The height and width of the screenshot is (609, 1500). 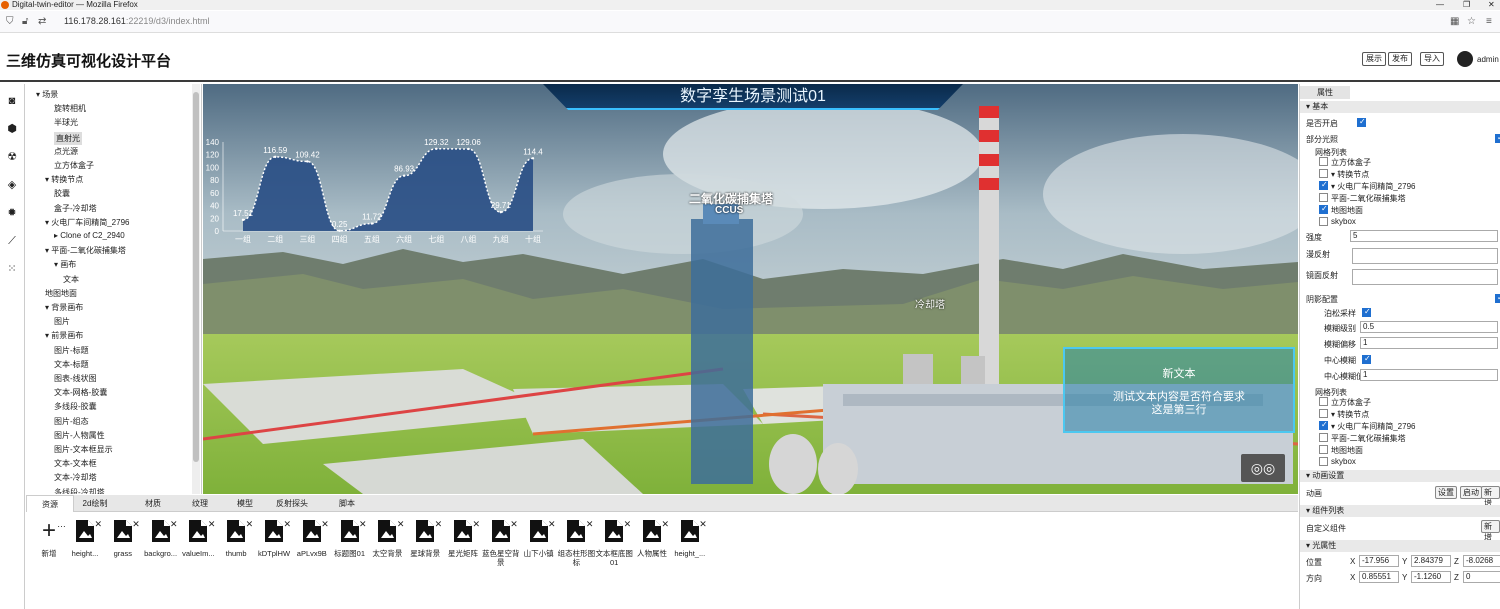 I want to click on tree-node: 立方体盒子, so click(x=74, y=165).